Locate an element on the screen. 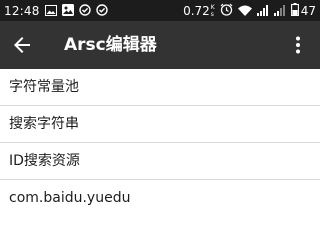  alarm-icon is located at coordinates (226, 10).